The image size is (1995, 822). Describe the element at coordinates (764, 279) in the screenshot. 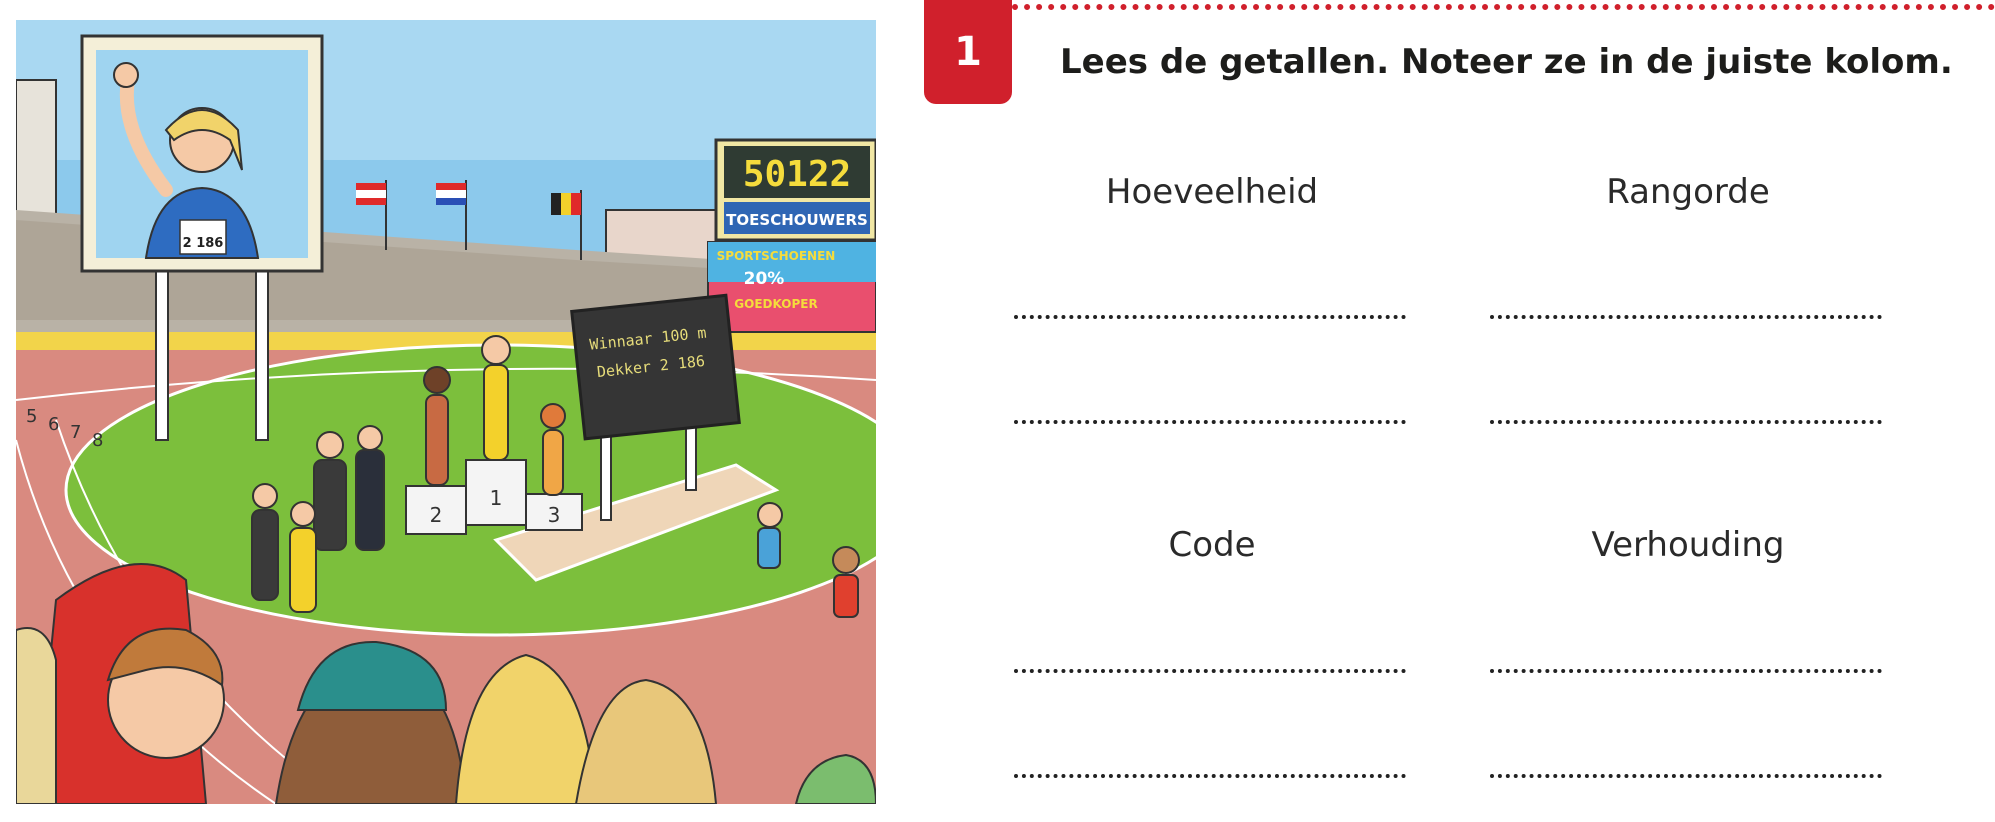

I see `ad-line-2: 20%` at that location.